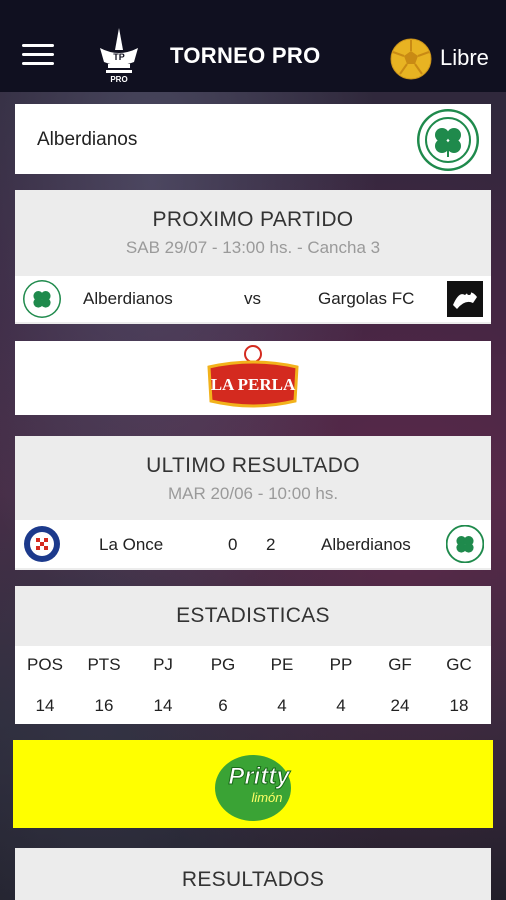 The width and height of the screenshot is (506, 900). What do you see at coordinates (271, 544) in the screenshot?
I see `last-away-score: 2` at bounding box center [271, 544].